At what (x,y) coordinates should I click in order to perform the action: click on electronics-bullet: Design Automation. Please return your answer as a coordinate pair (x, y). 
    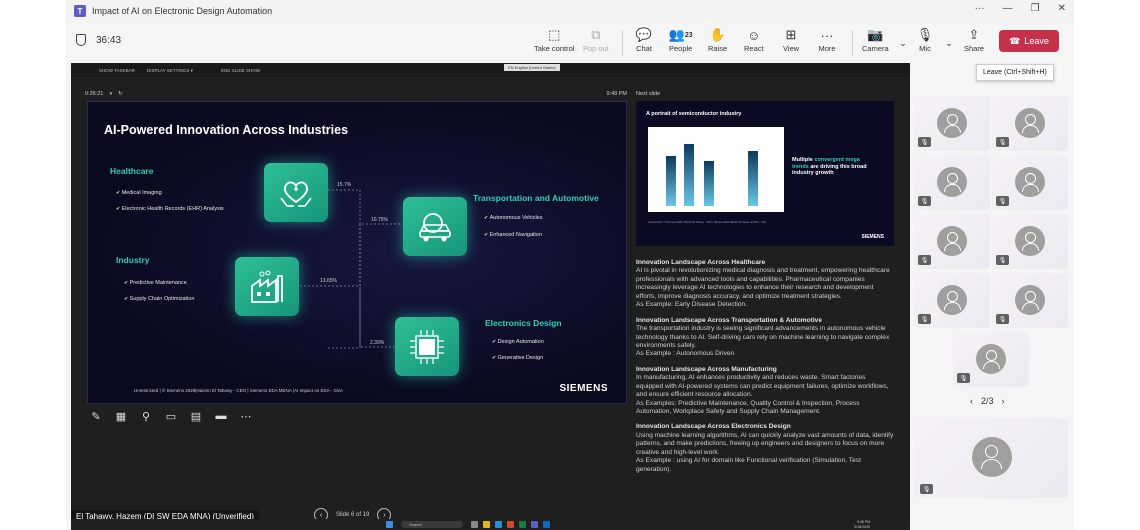
    Looking at the image, I should click on (518, 342).